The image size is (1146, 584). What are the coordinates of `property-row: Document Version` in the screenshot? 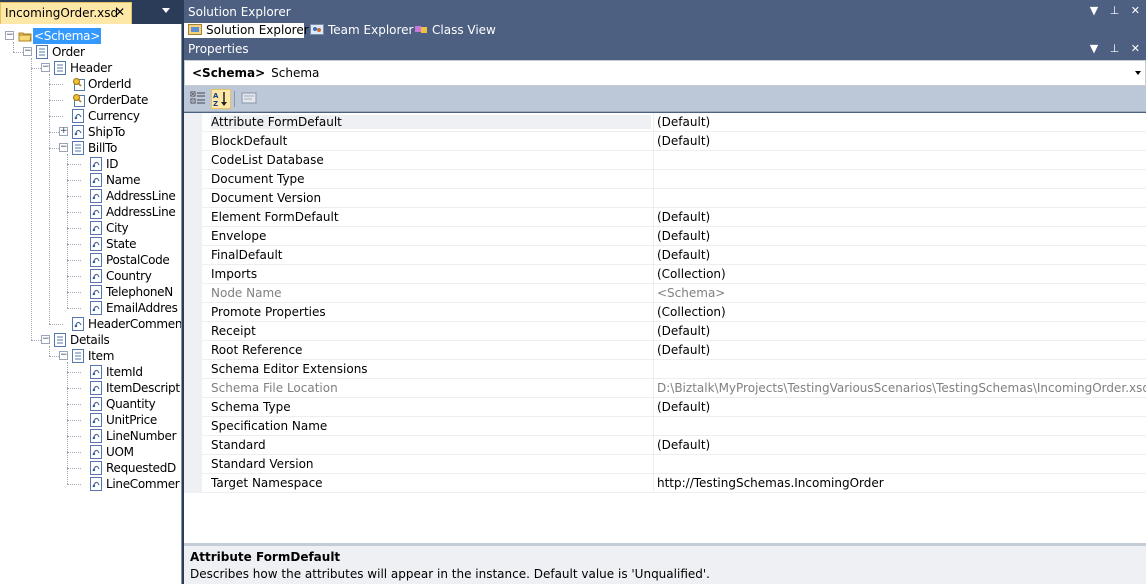 It's located at (674, 198).